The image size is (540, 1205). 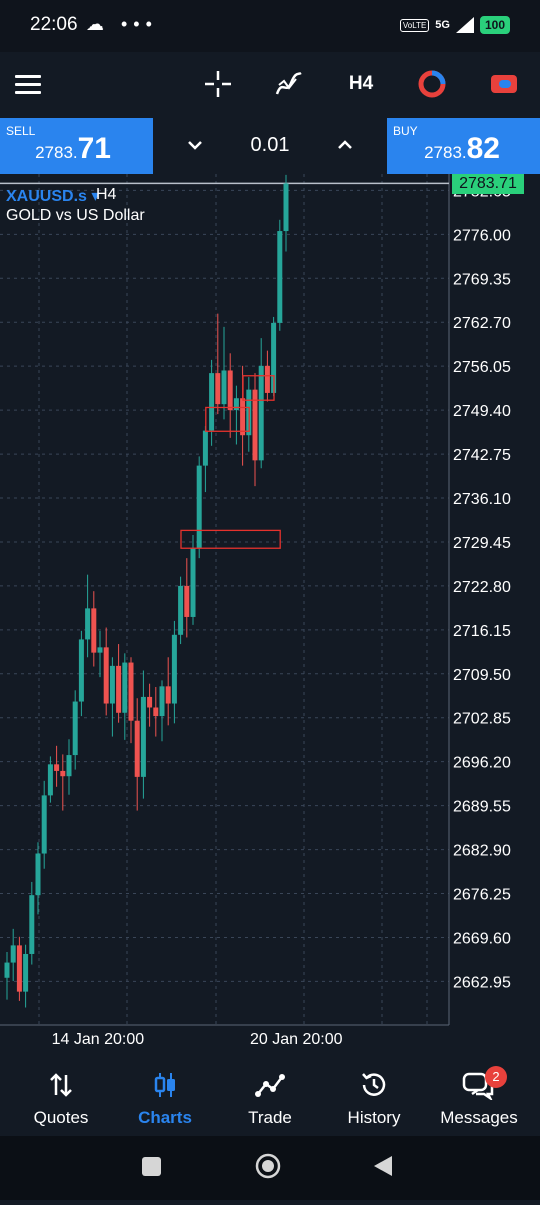 I want to click on timeframe-button: H4, so click(x=361, y=84).